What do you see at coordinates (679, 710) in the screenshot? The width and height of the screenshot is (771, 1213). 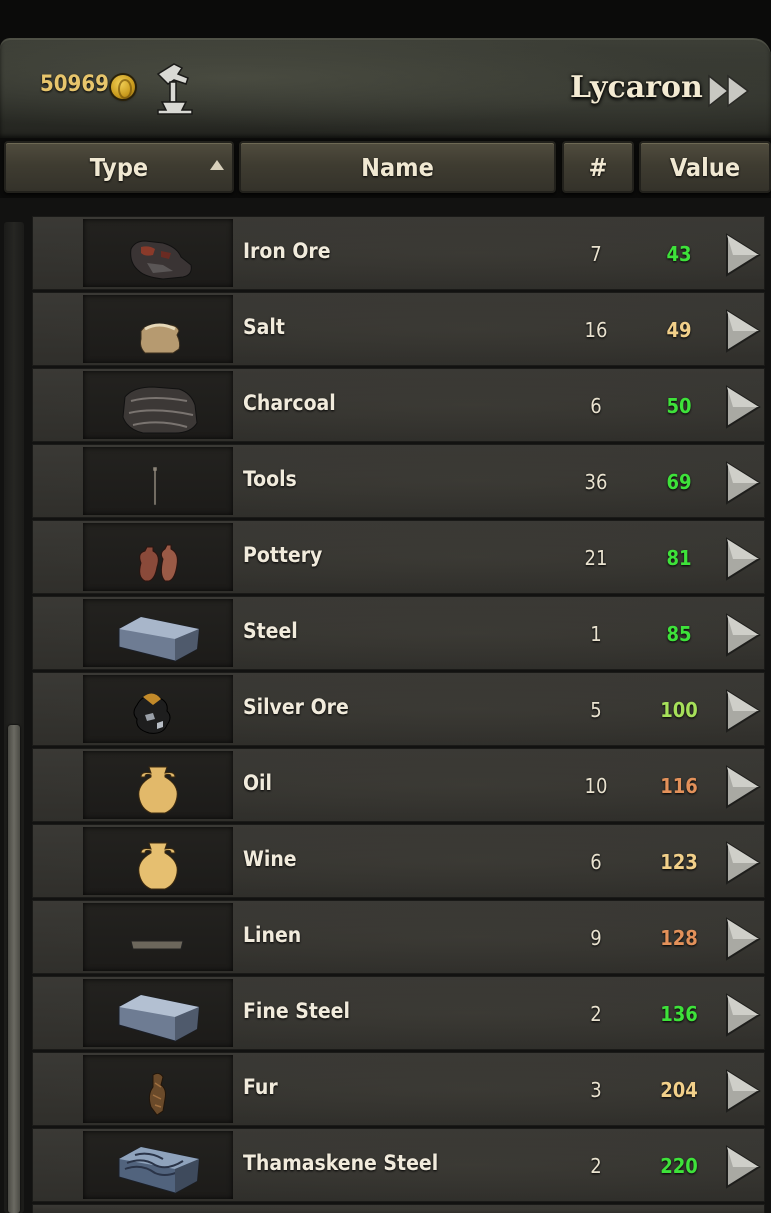 I see `item-value: 100` at bounding box center [679, 710].